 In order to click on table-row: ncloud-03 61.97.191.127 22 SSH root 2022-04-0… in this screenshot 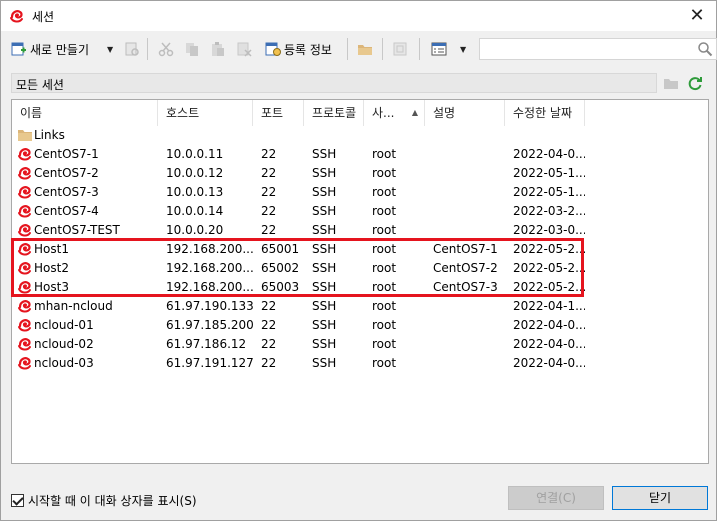, I will do `click(360, 363)`.